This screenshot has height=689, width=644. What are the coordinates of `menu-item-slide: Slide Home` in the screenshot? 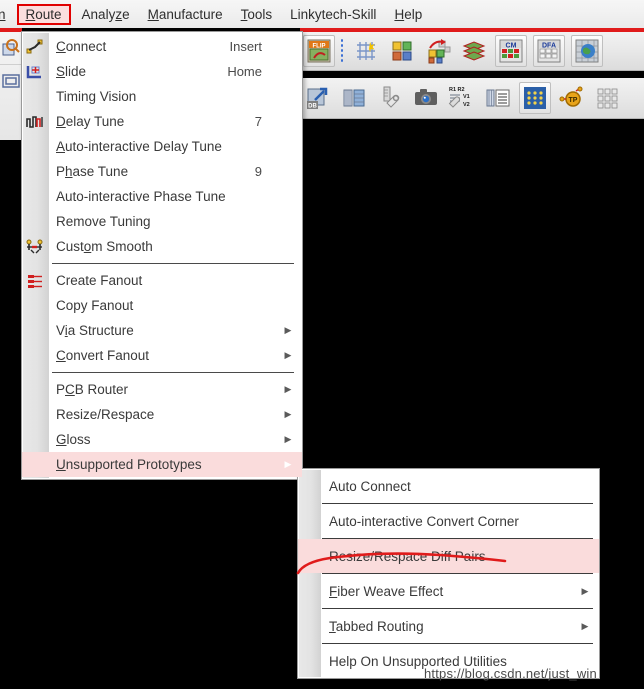 It's located at (162, 71).